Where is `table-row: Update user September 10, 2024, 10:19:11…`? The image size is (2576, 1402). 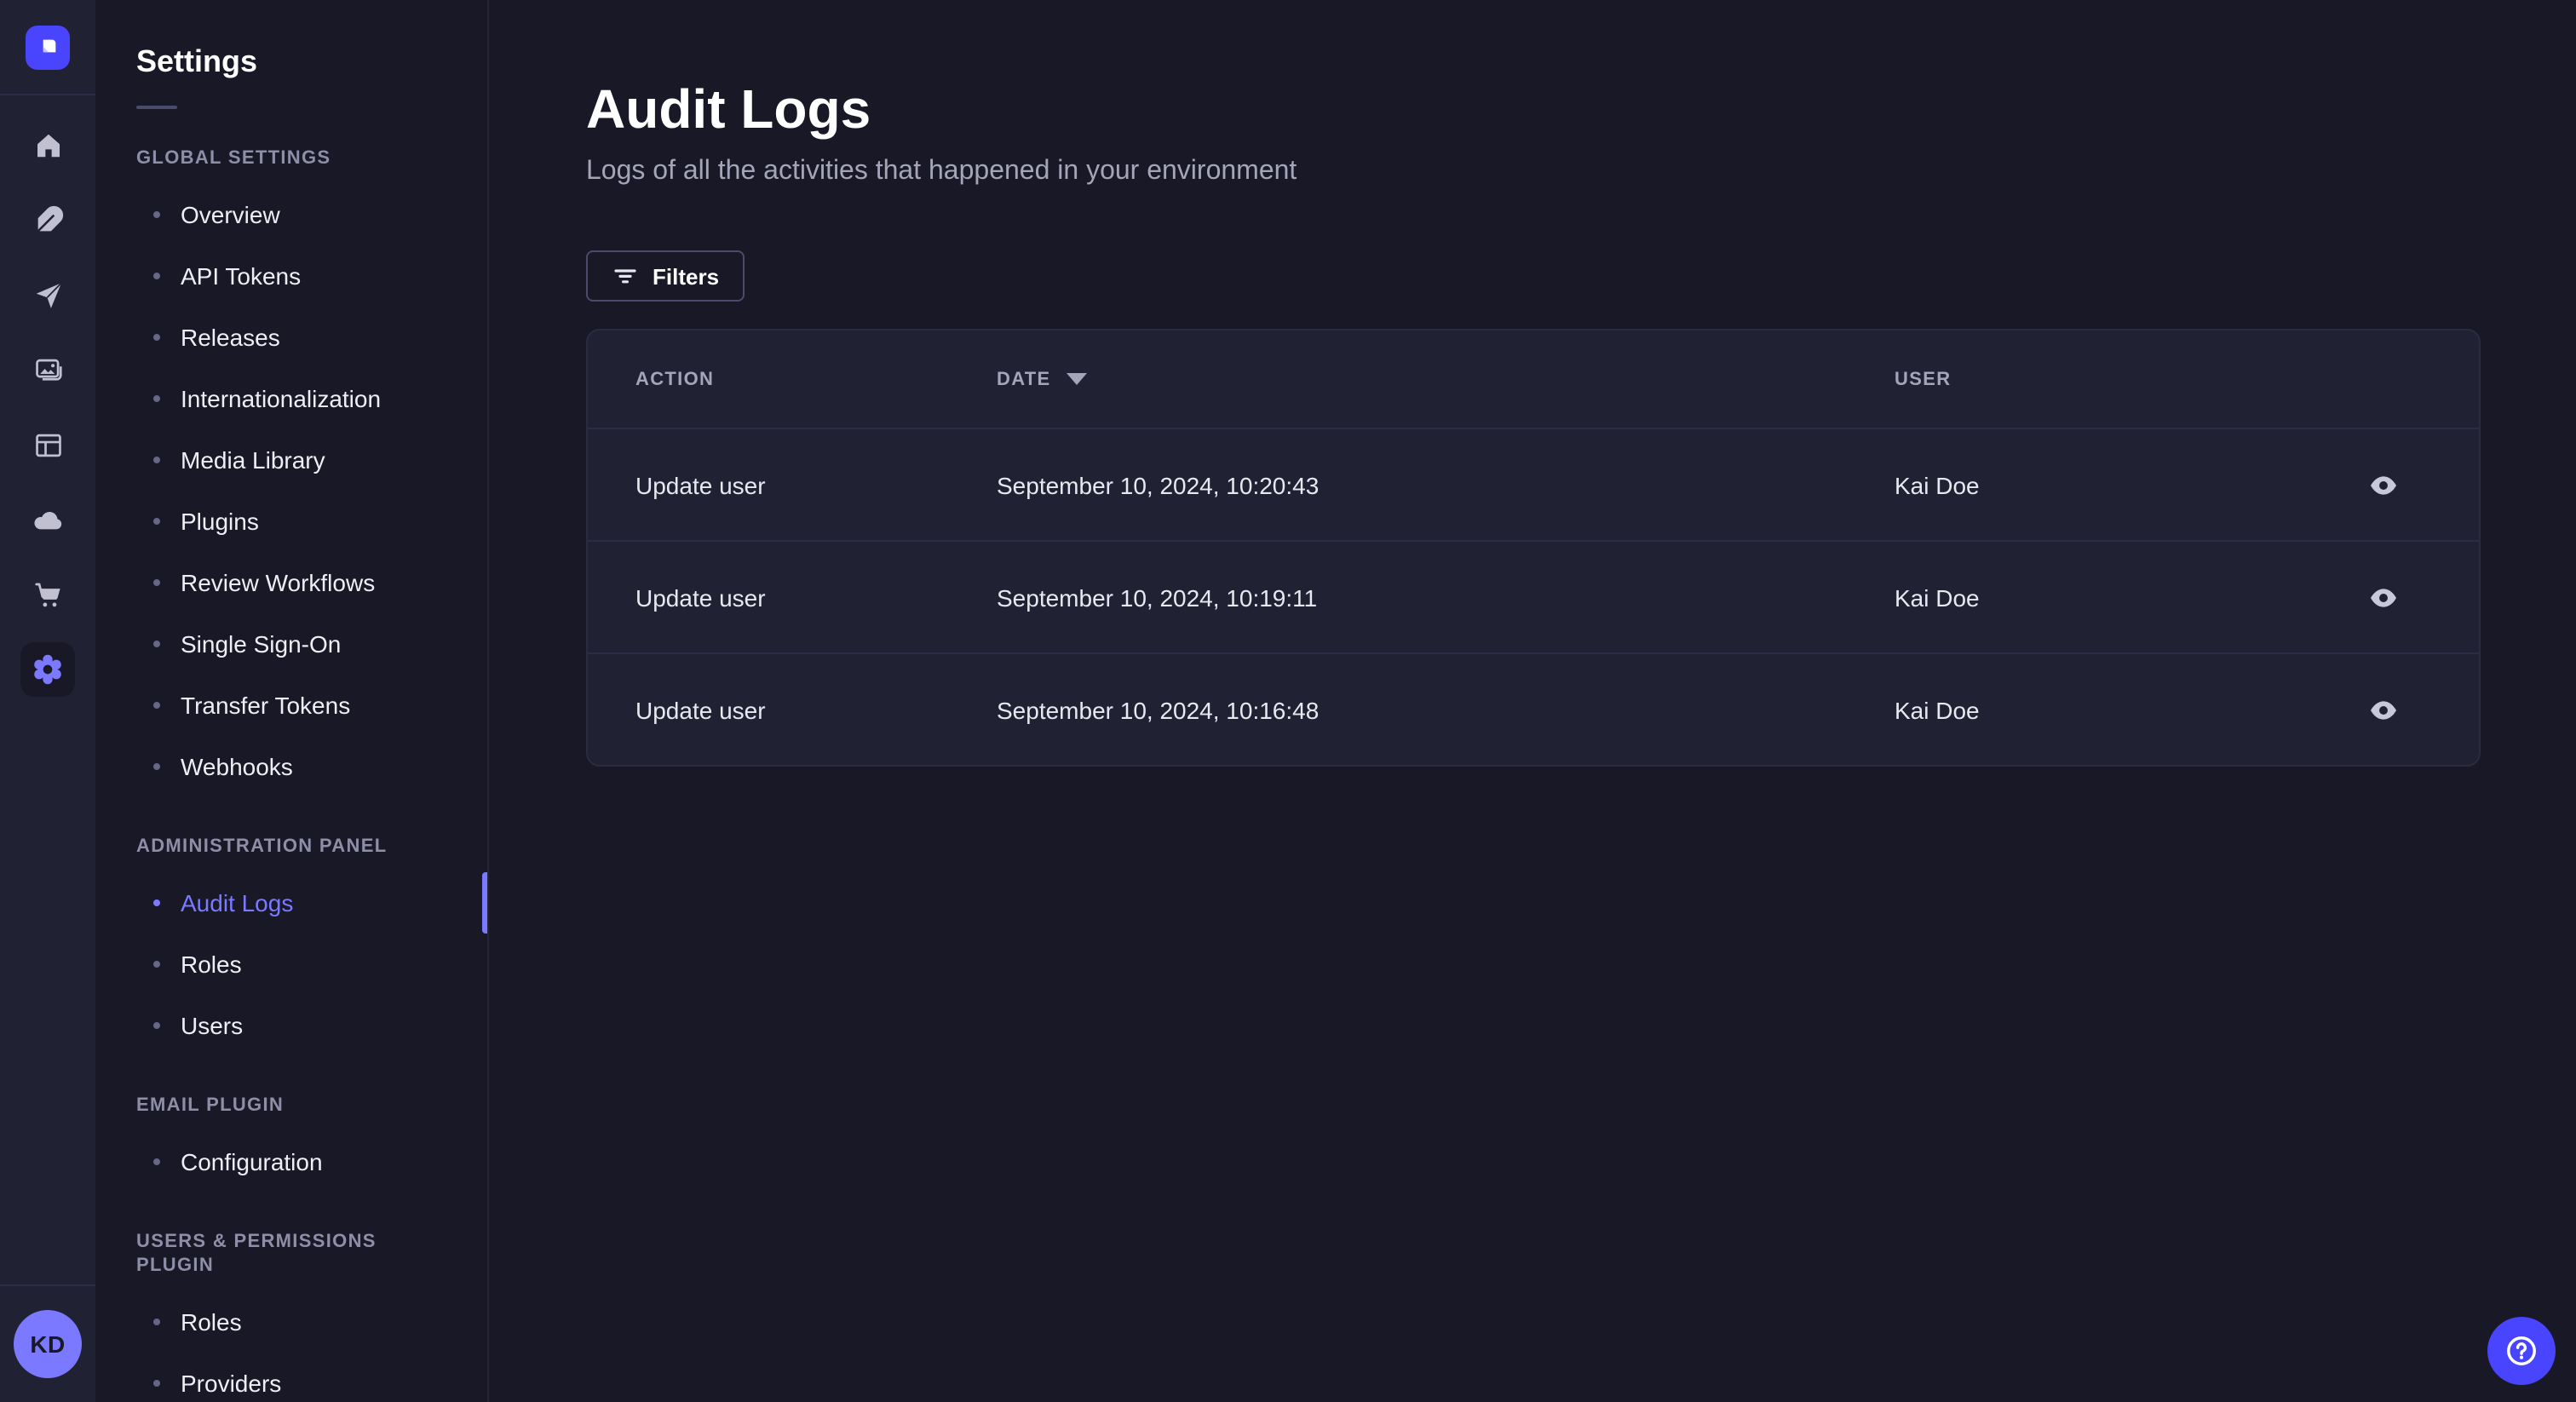
table-row: Update user September 10, 2024, 10:19:11… is located at coordinates (1534, 596).